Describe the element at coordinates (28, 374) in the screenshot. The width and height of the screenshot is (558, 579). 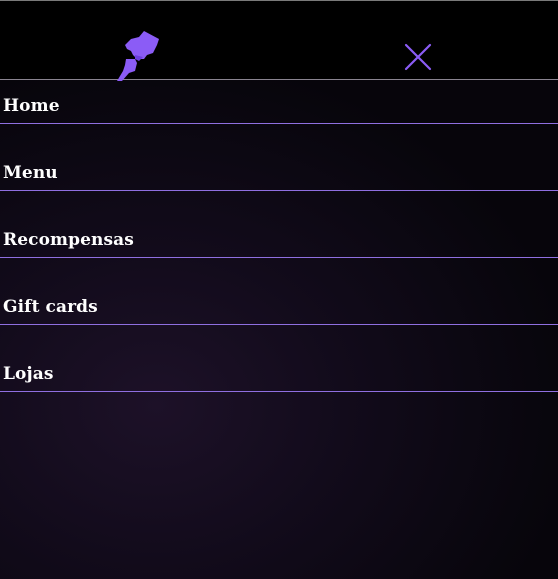
I see `nav-item-label: Lojas` at that location.